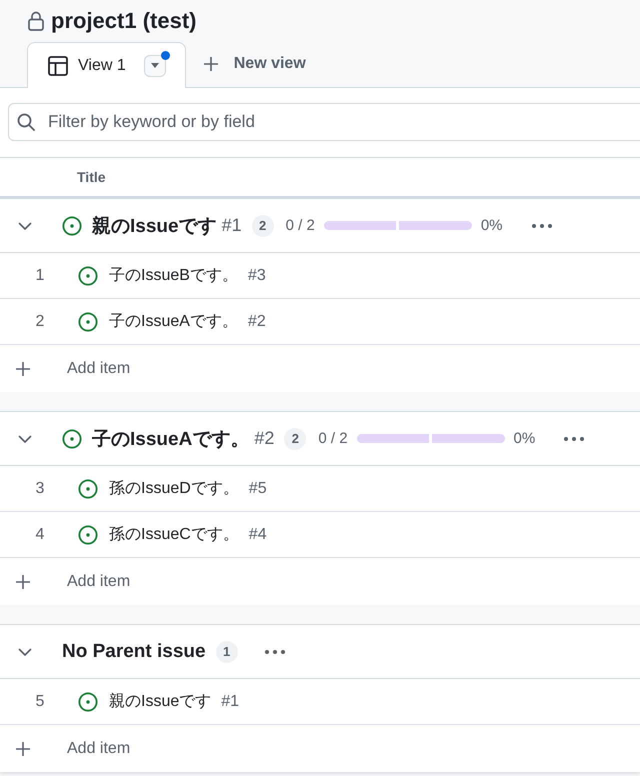  Describe the element at coordinates (227, 651) in the screenshot. I see `item-count: 1` at that location.